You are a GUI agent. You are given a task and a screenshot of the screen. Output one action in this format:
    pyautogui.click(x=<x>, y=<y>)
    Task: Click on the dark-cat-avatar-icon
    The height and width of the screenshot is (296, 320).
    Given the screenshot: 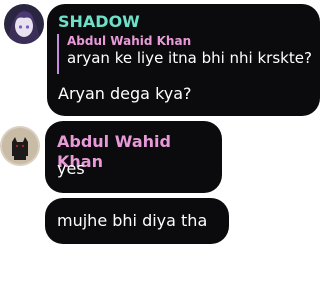 What is the action you would take?
    pyautogui.click(x=20, y=146)
    